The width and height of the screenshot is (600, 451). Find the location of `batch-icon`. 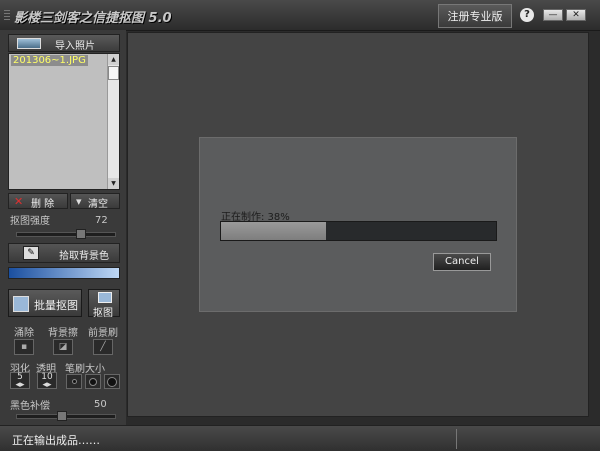

batch-icon is located at coordinates (21, 304).